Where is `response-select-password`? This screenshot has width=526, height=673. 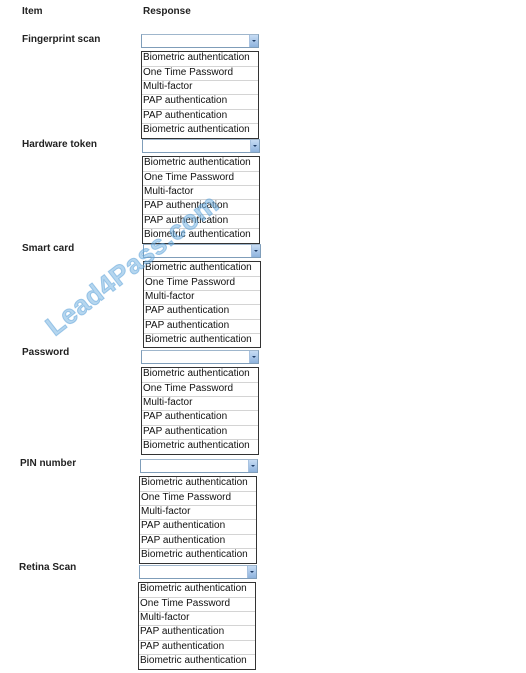 response-select-password is located at coordinates (200, 357).